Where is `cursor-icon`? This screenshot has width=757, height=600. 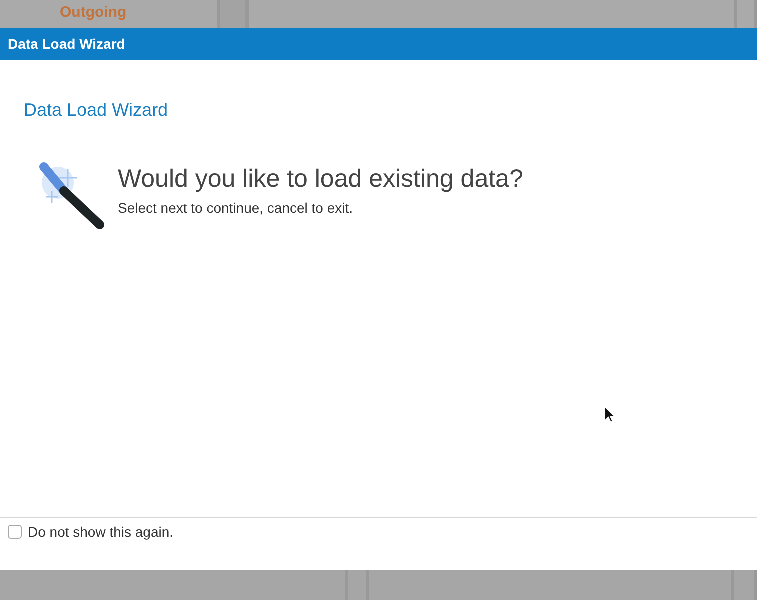 cursor-icon is located at coordinates (610, 415).